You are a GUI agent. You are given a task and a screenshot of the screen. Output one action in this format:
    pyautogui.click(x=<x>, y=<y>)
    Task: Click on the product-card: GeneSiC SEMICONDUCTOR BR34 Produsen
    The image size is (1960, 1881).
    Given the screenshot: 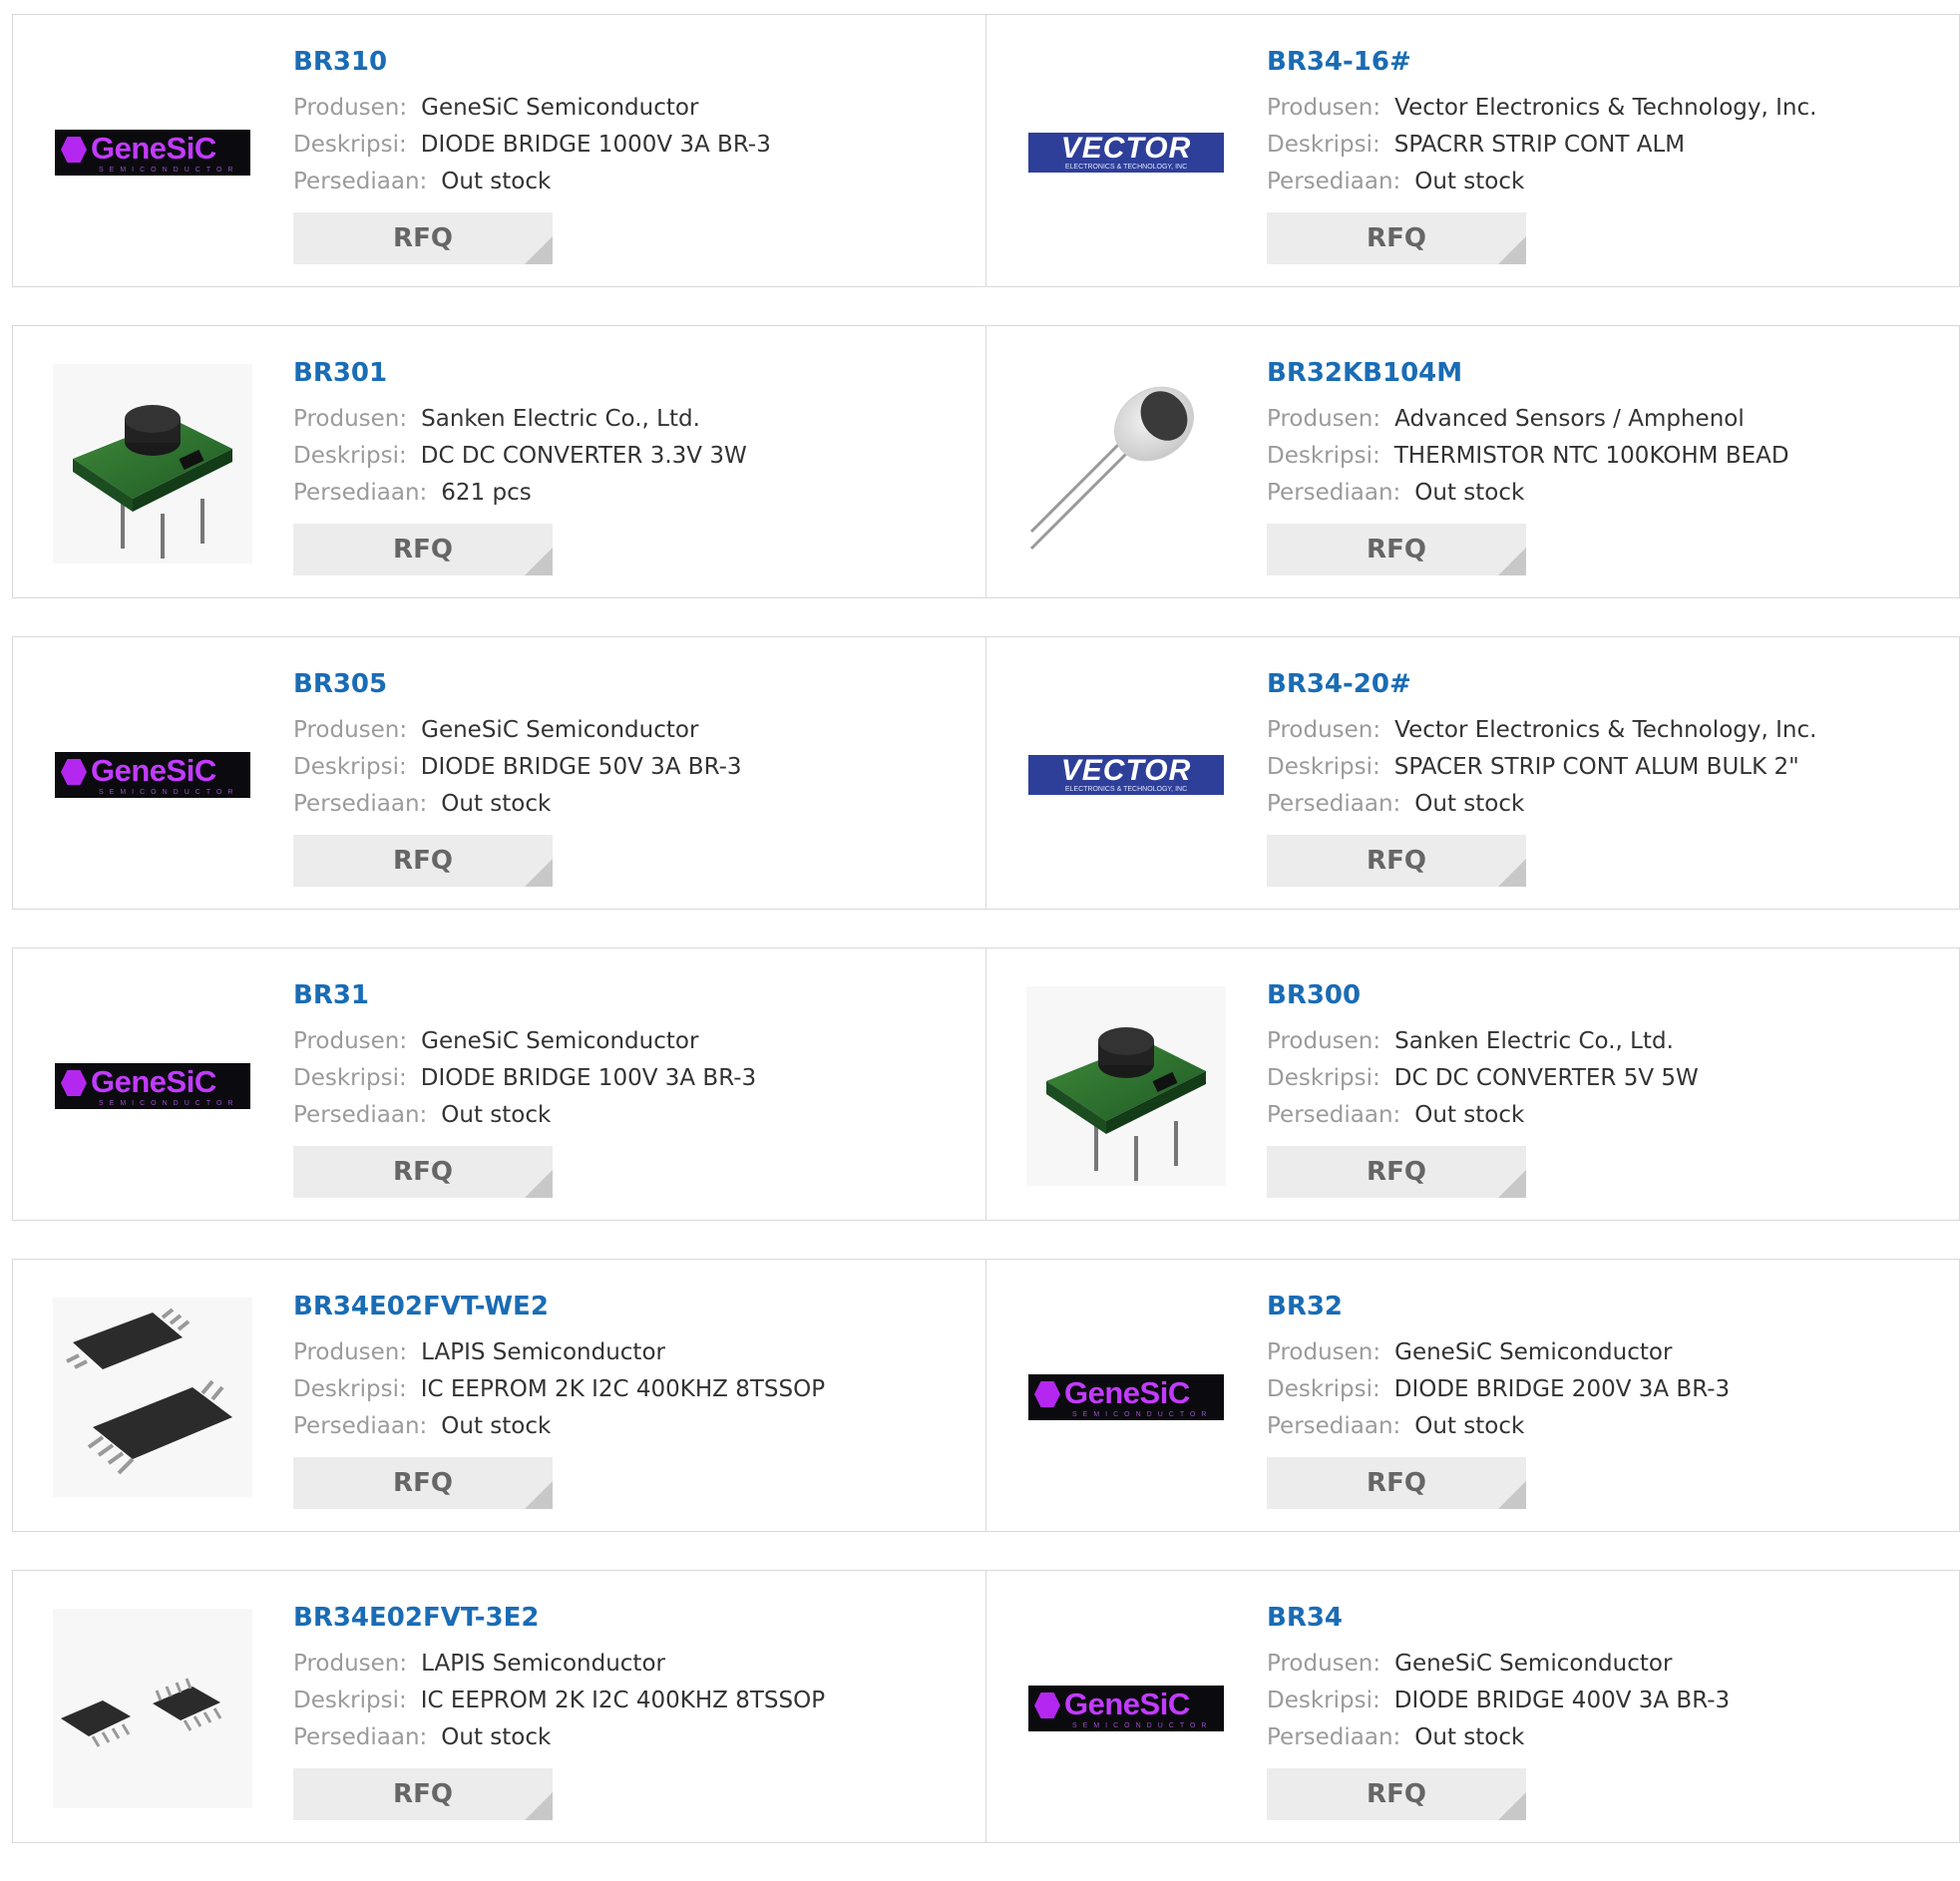 What is the action you would take?
    pyautogui.click(x=1473, y=1706)
    